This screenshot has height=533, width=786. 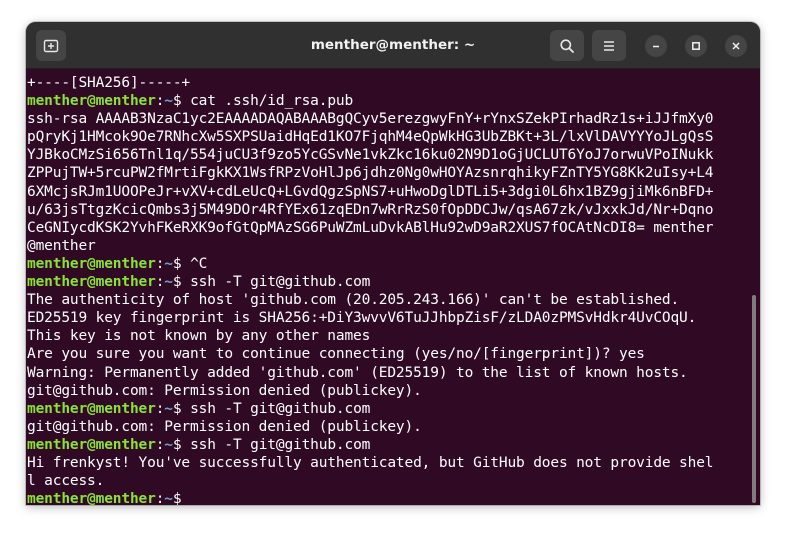 I want to click on minimize-icon, so click(x=656, y=46).